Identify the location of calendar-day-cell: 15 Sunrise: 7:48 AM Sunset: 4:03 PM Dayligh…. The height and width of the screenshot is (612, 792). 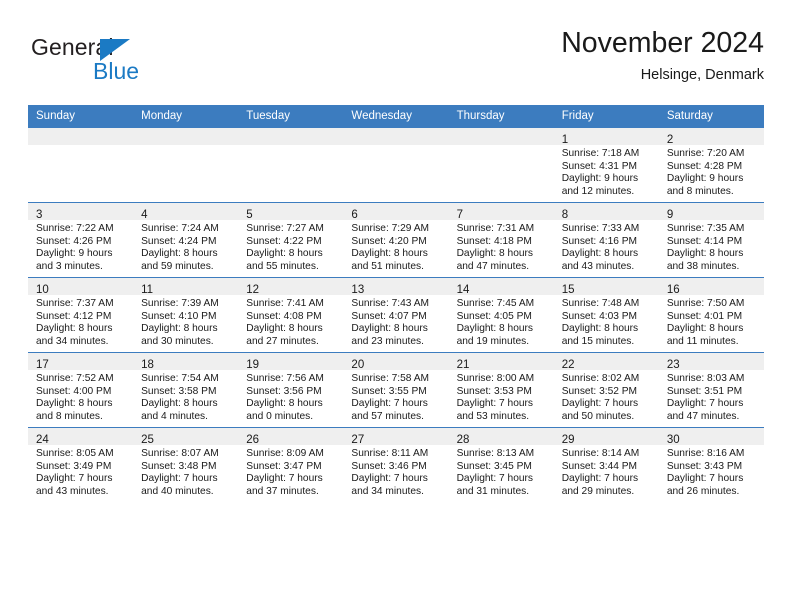
(606, 315).